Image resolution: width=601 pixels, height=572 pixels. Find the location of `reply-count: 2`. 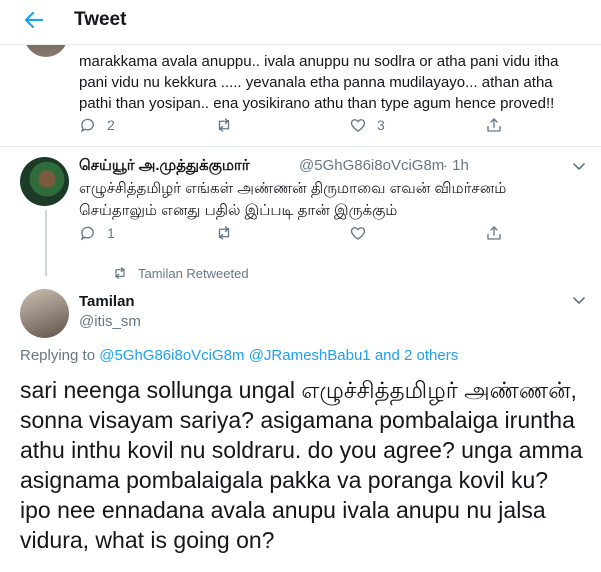

reply-count: 2 is located at coordinates (111, 125).